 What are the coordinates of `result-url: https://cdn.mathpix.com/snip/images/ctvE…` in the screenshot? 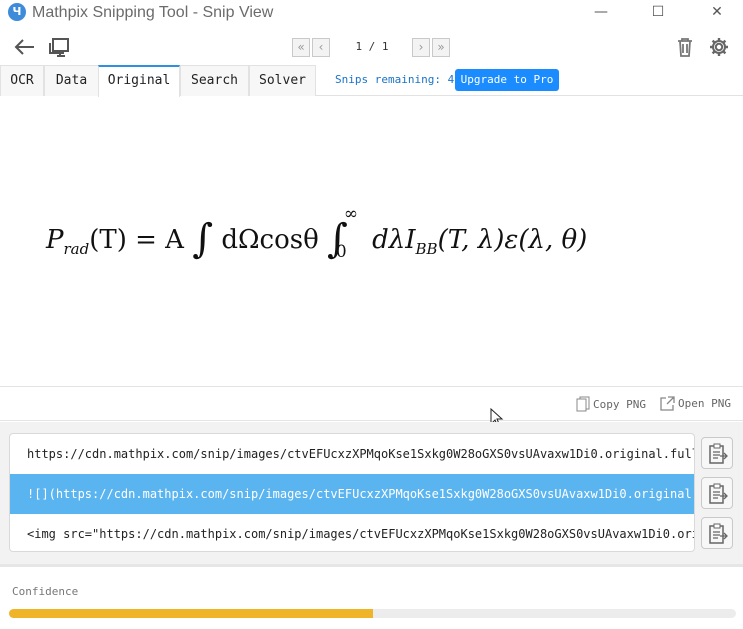 It's located at (352, 454).